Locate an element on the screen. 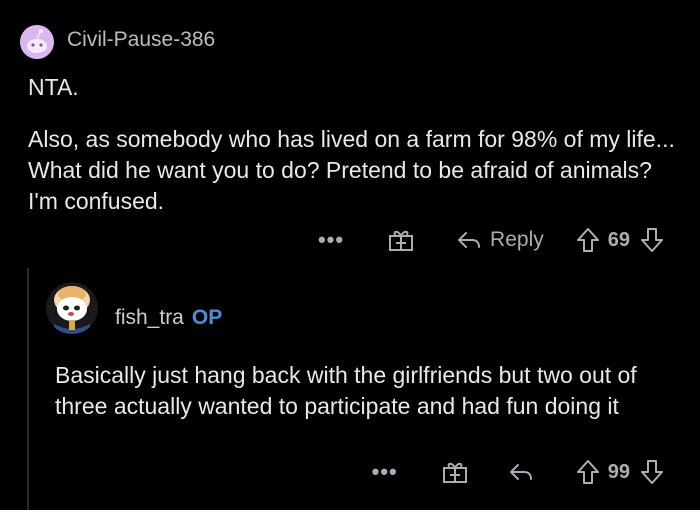  username-row: fish_tra OP is located at coordinates (168, 318).